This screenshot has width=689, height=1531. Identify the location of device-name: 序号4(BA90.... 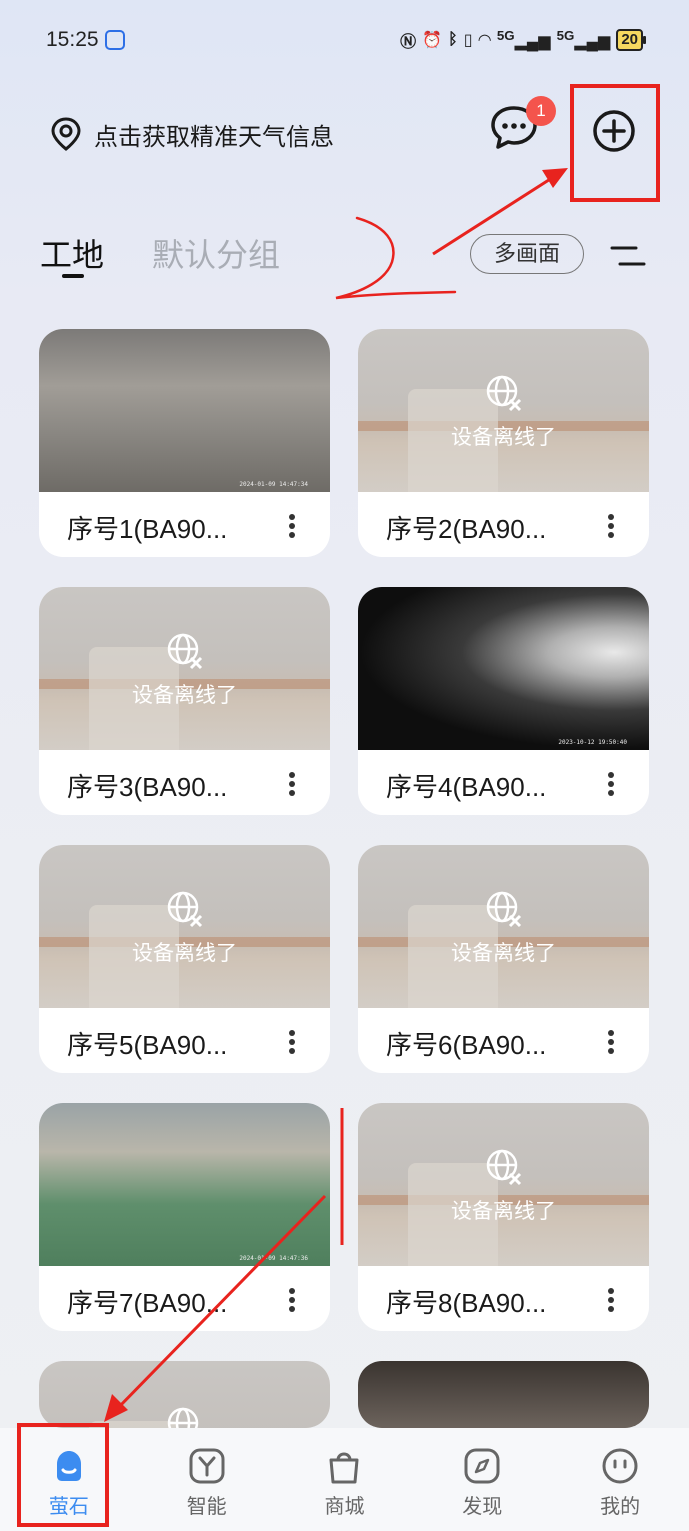
(466, 787).